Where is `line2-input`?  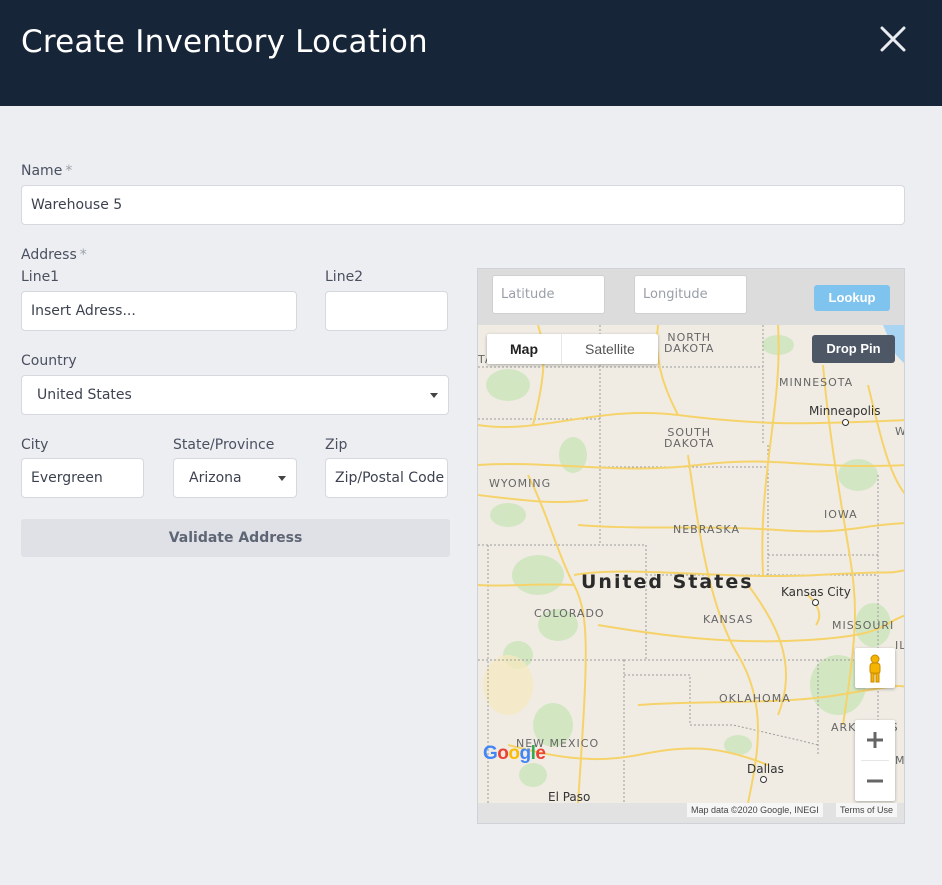
line2-input is located at coordinates (386, 311).